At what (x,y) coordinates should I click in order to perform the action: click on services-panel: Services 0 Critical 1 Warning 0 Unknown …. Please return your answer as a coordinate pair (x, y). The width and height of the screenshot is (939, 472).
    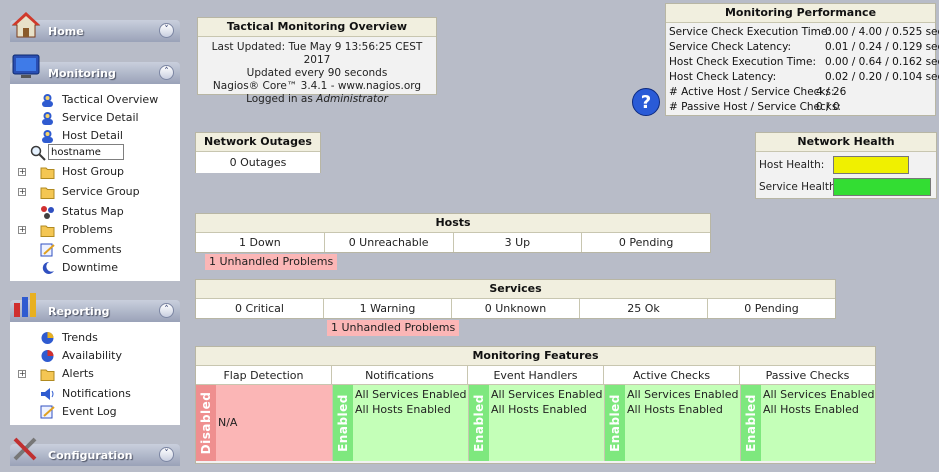
    Looking at the image, I should click on (515, 299).